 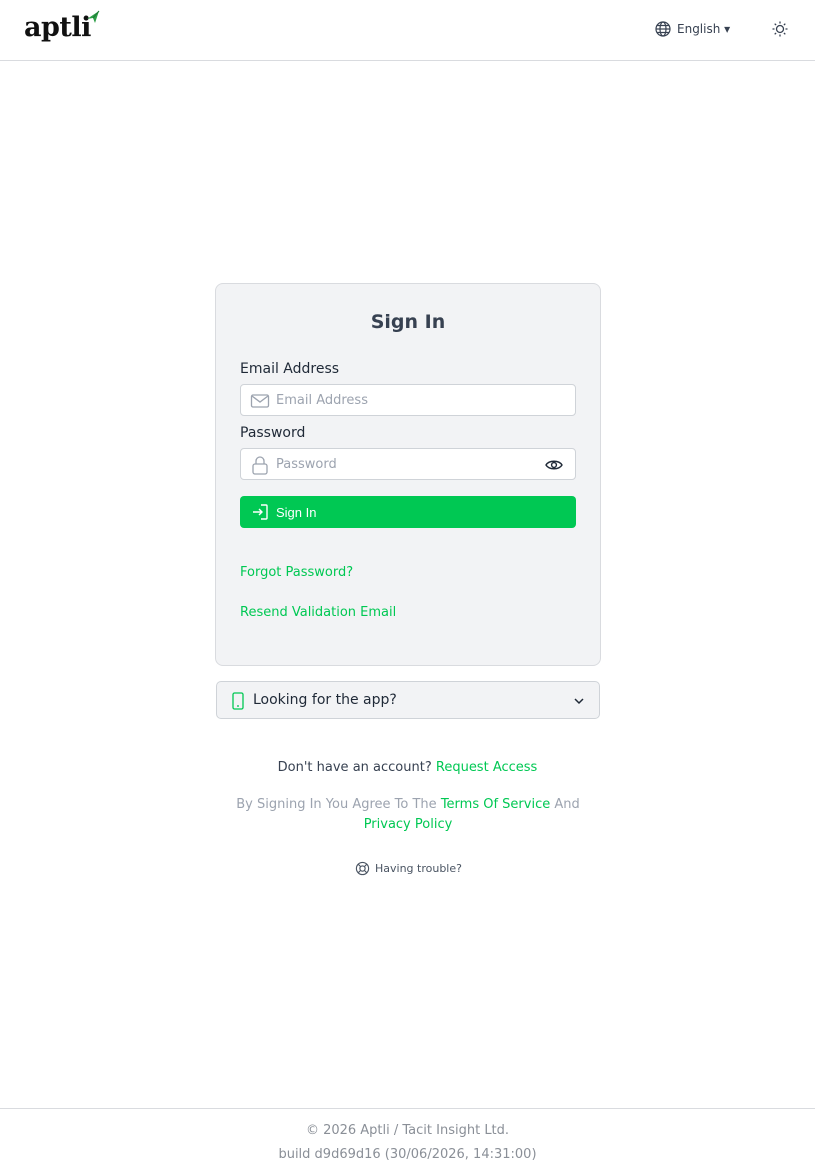 I want to click on forgot-password-link: Forgot Password?, so click(x=296, y=572).